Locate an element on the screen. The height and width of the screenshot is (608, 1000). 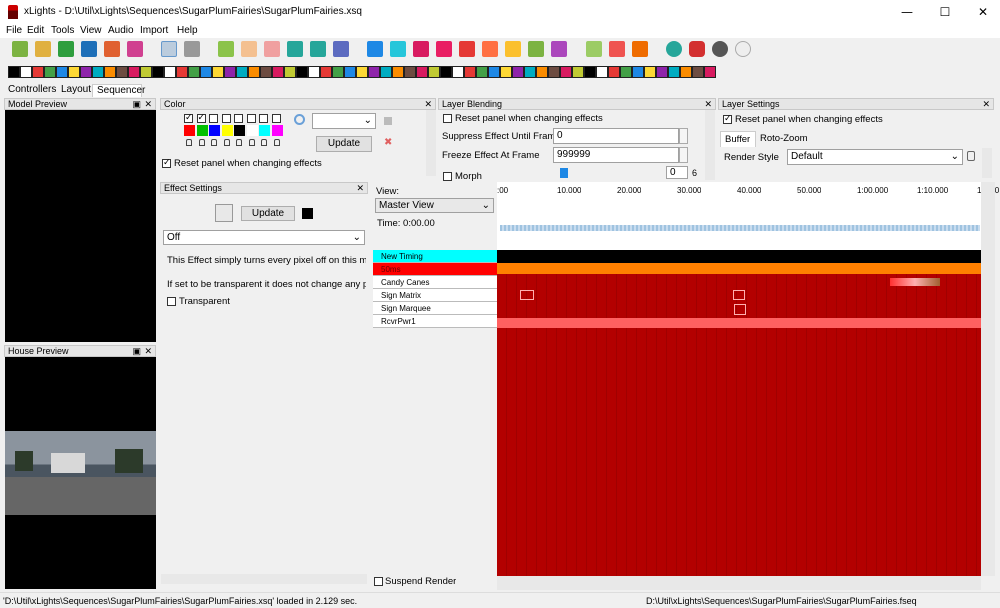
timing-track-50ms is located at coordinates (739, 268).